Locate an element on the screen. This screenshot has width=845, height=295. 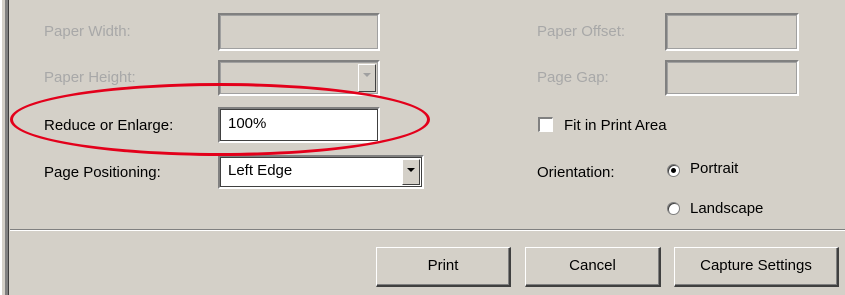
highlight-ellipse is located at coordinates (220, 119).